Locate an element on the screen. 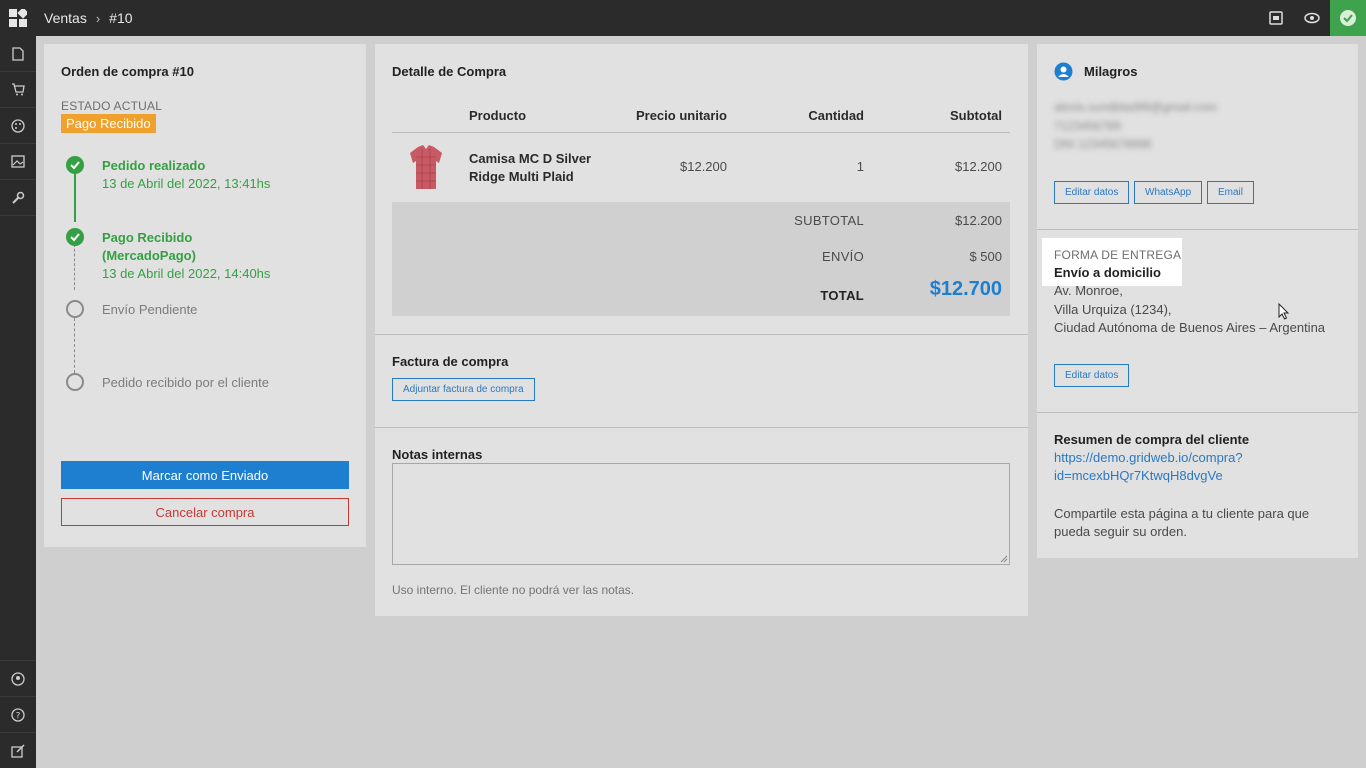 The image size is (1366, 768). column-header-qty: Cantidad is located at coordinates (836, 115).